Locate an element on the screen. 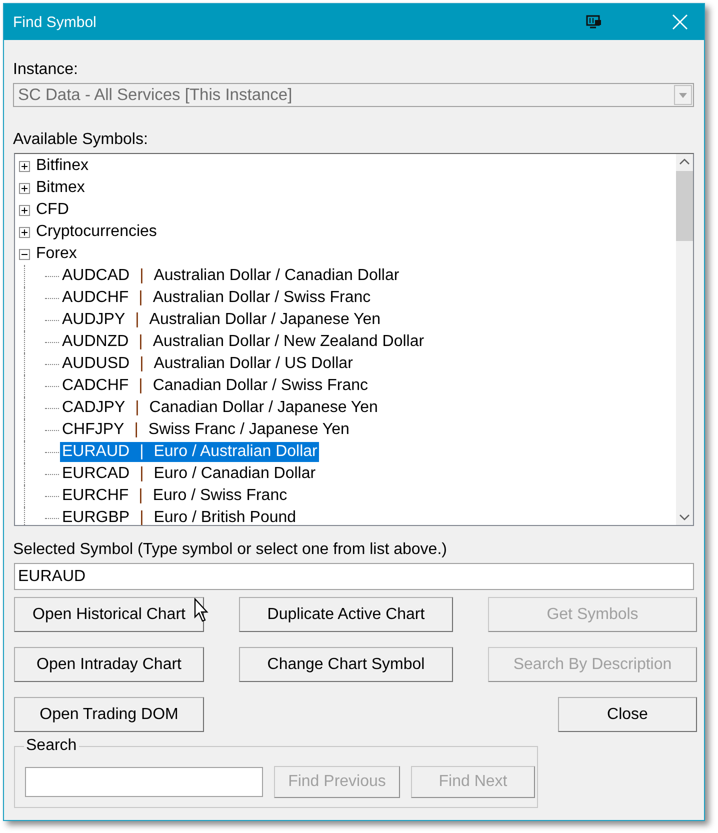 The width and height of the screenshot is (718, 833). symbols-label: Available Symbols: is located at coordinates (81, 140).